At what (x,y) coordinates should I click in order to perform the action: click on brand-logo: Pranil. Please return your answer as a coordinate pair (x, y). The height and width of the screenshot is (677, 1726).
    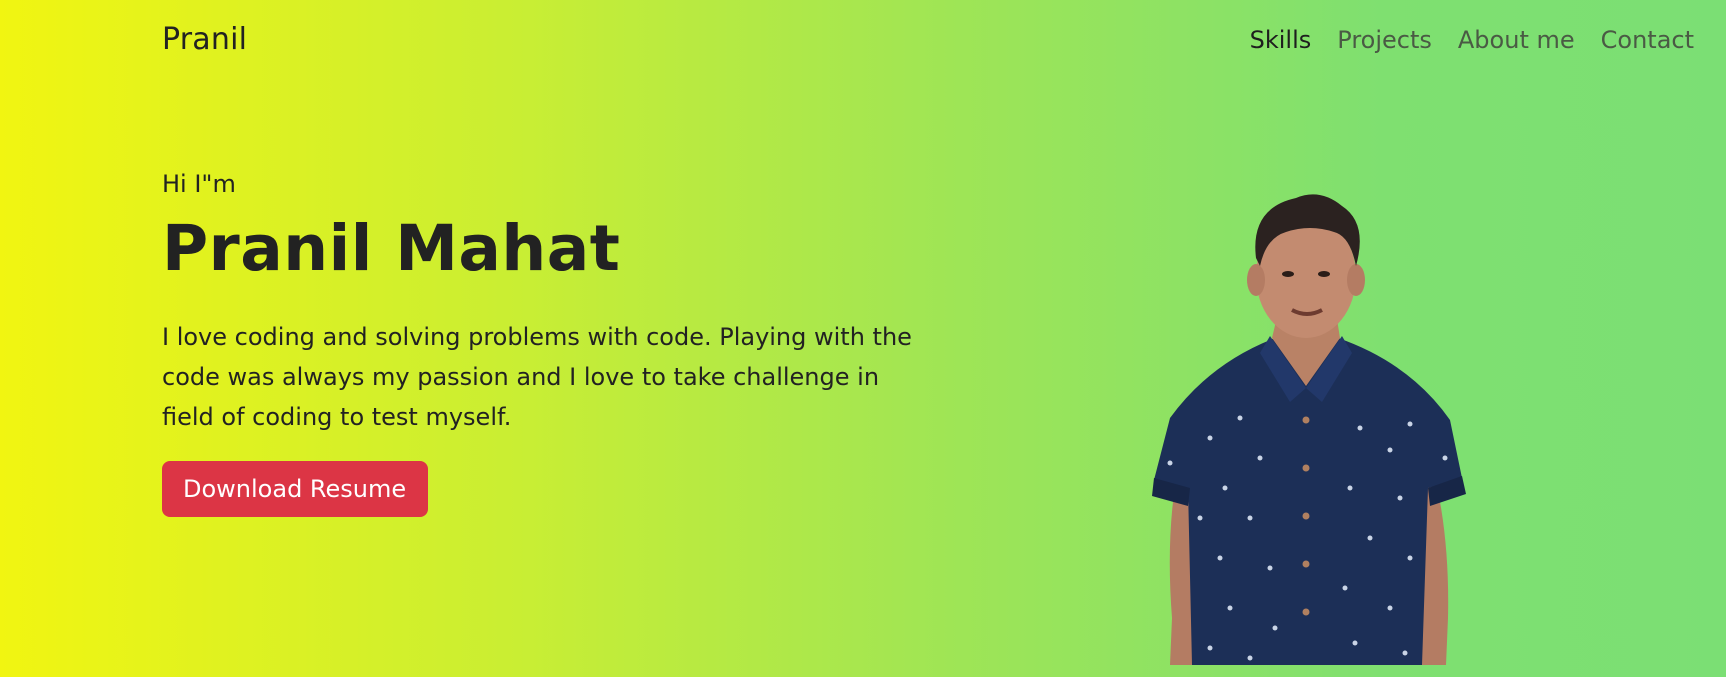
    Looking at the image, I should click on (204, 39).